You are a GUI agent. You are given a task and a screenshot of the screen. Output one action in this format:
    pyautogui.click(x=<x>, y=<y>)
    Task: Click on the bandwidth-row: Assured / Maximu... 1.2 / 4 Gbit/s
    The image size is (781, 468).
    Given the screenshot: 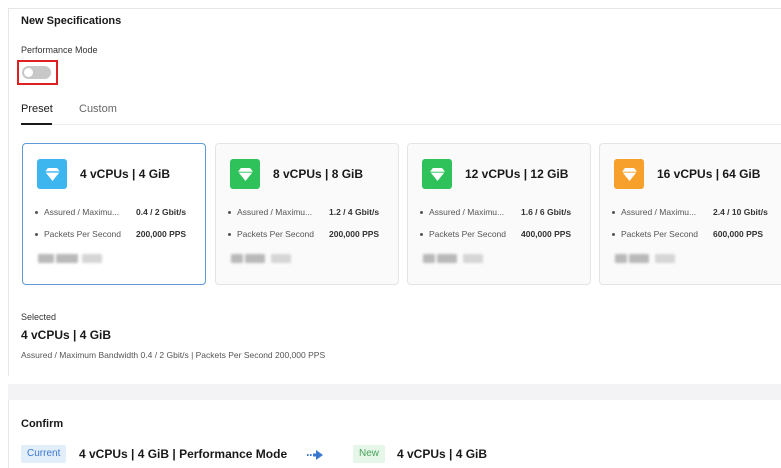 What is the action you would take?
    pyautogui.click(x=303, y=212)
    